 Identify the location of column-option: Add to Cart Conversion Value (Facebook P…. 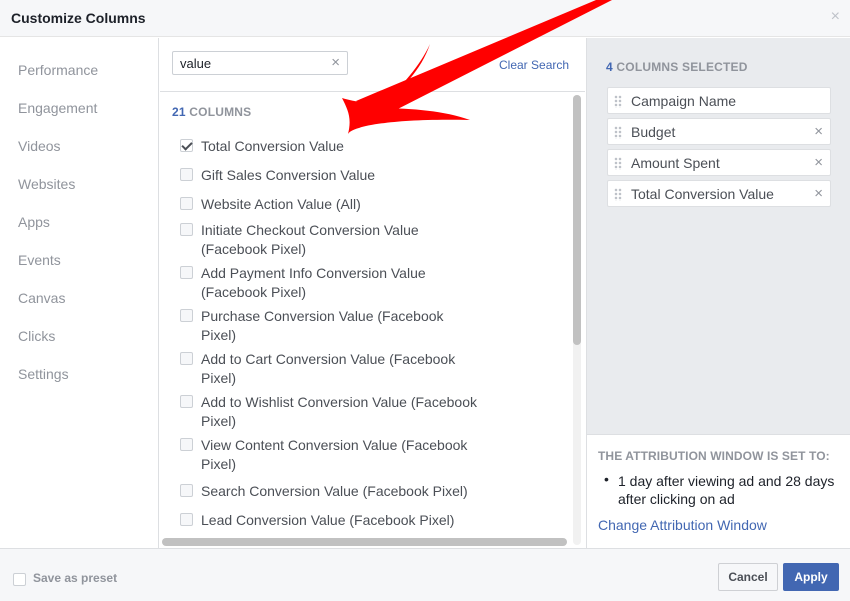
(322, 369).